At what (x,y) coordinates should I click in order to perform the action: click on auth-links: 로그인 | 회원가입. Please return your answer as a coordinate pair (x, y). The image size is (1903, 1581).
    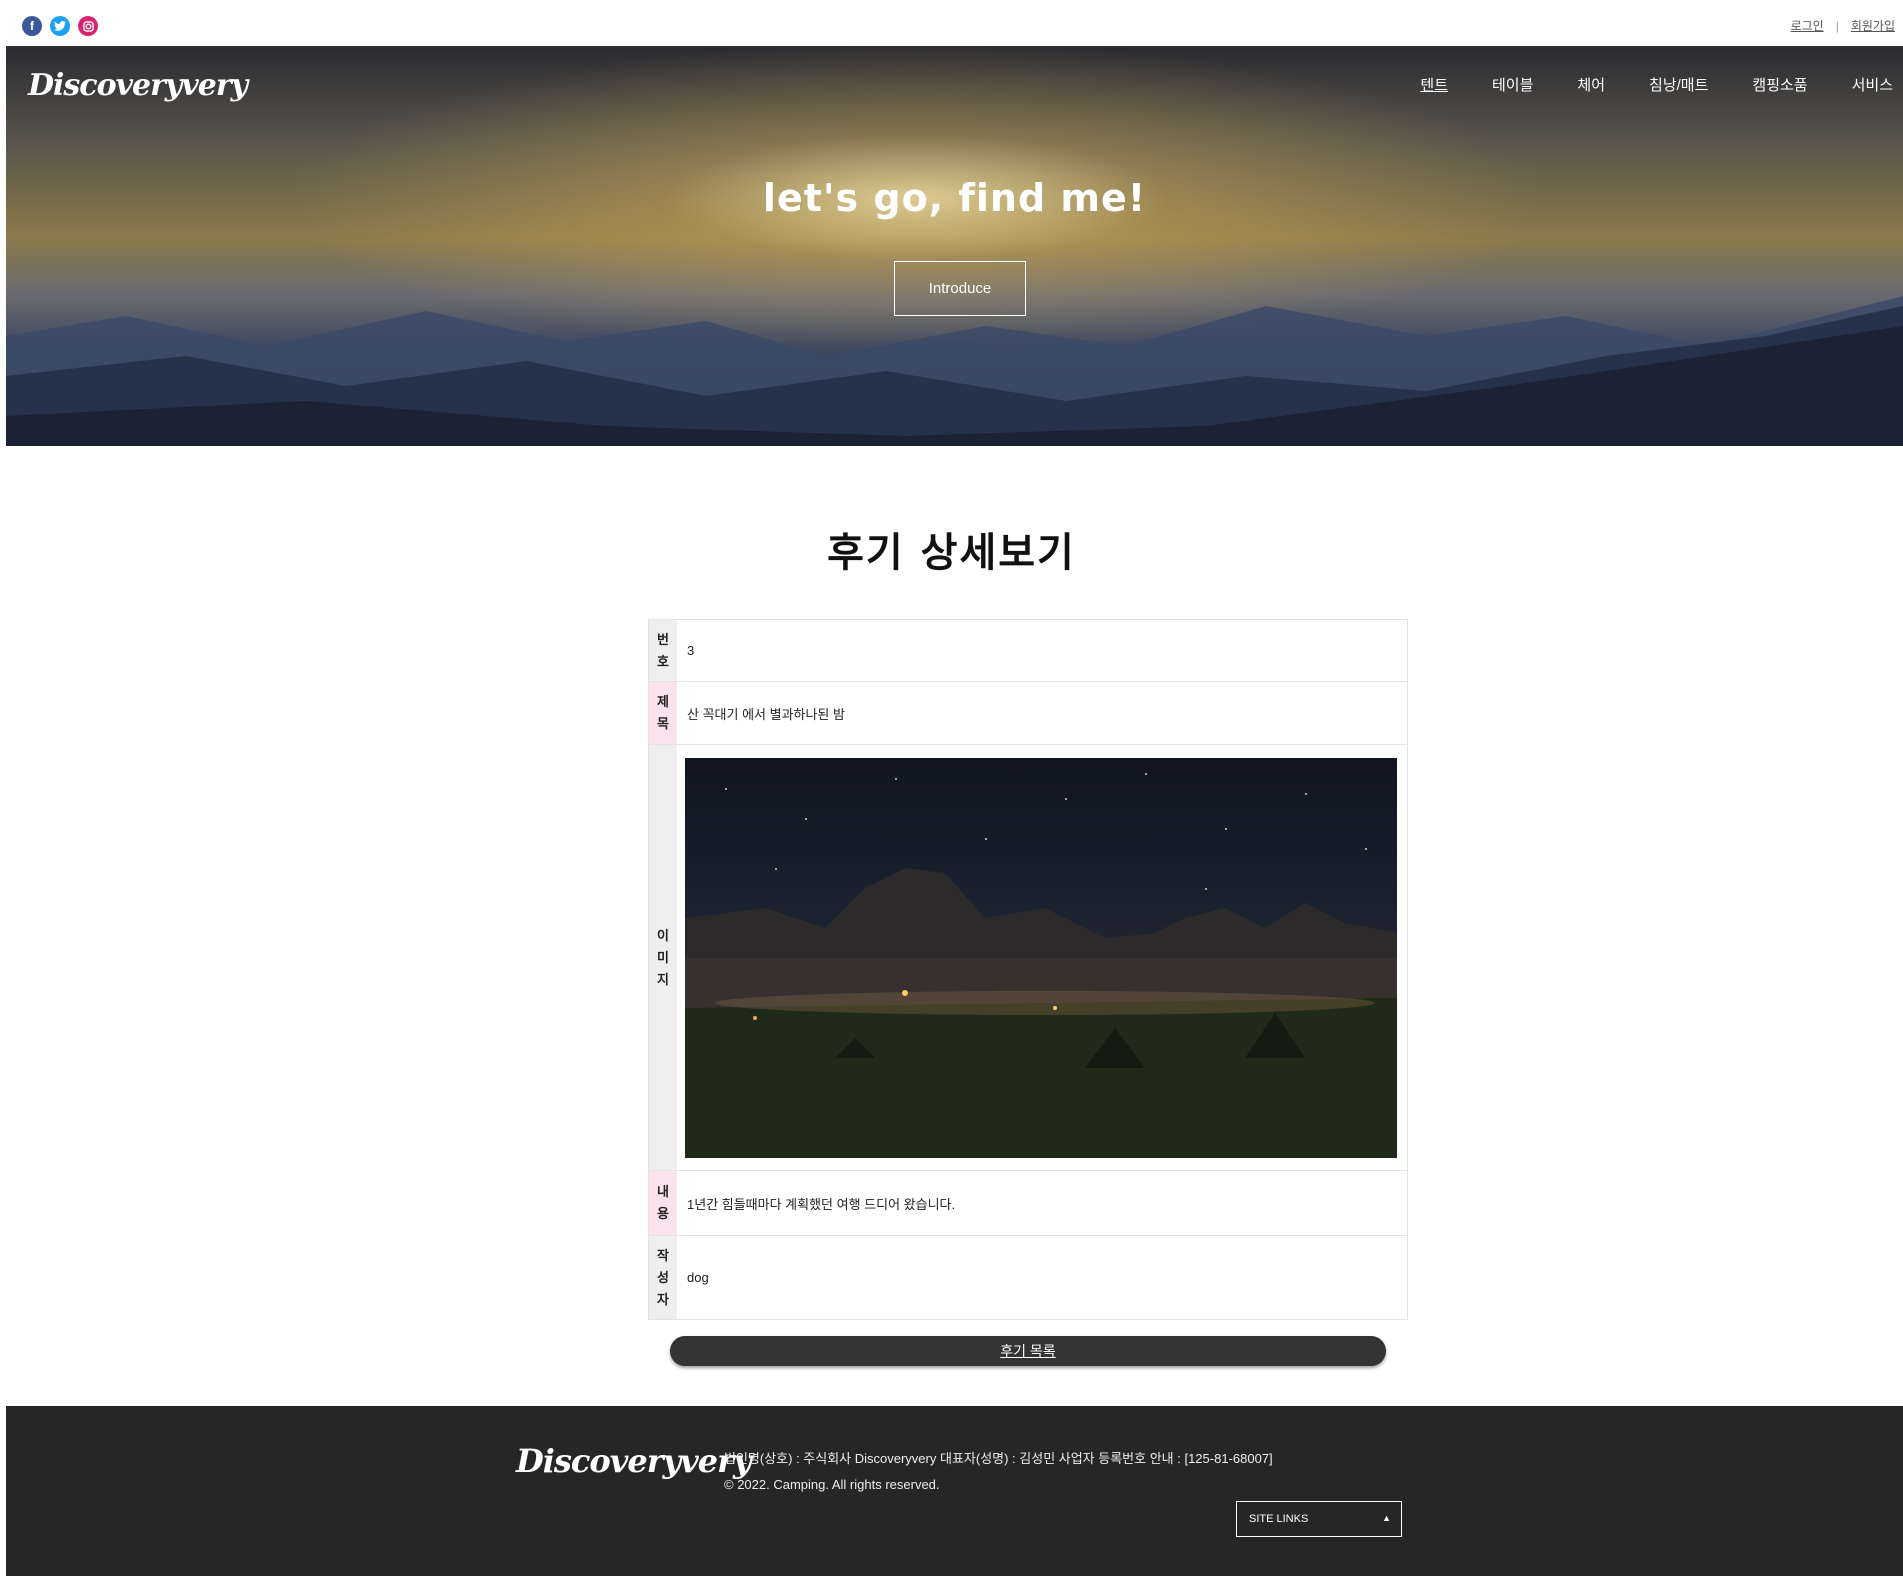
    Looking at the image, I should click on (1843, 25).